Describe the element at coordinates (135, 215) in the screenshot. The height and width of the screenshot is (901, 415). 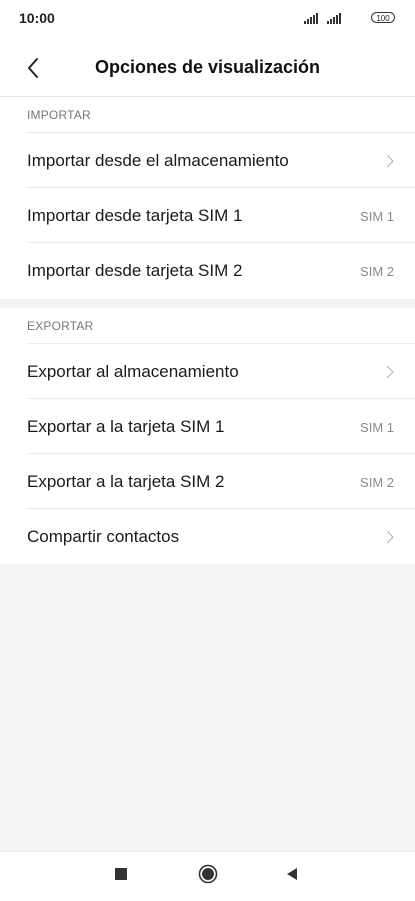
I see `list-item-label: Importar desde tarjeta SIM 1` at that location.